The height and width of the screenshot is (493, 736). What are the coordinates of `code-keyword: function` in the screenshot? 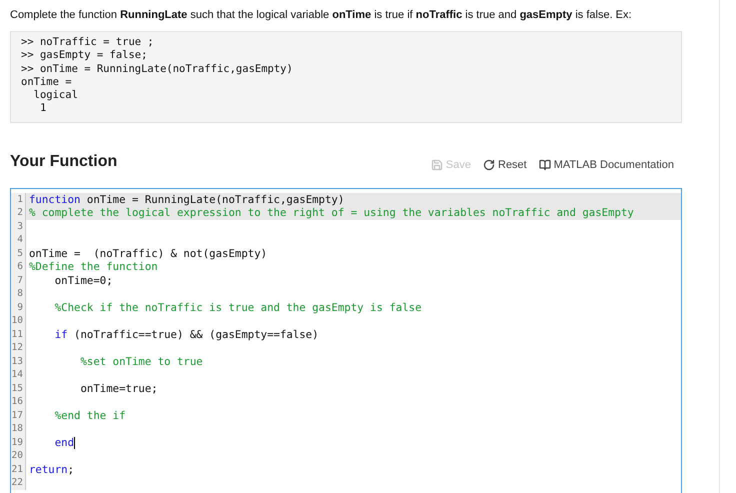 It's located at (54, 199).